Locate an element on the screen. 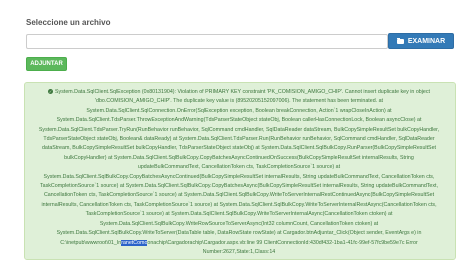  check-circle-icon: ✓ is located at coordinates (51, 92).